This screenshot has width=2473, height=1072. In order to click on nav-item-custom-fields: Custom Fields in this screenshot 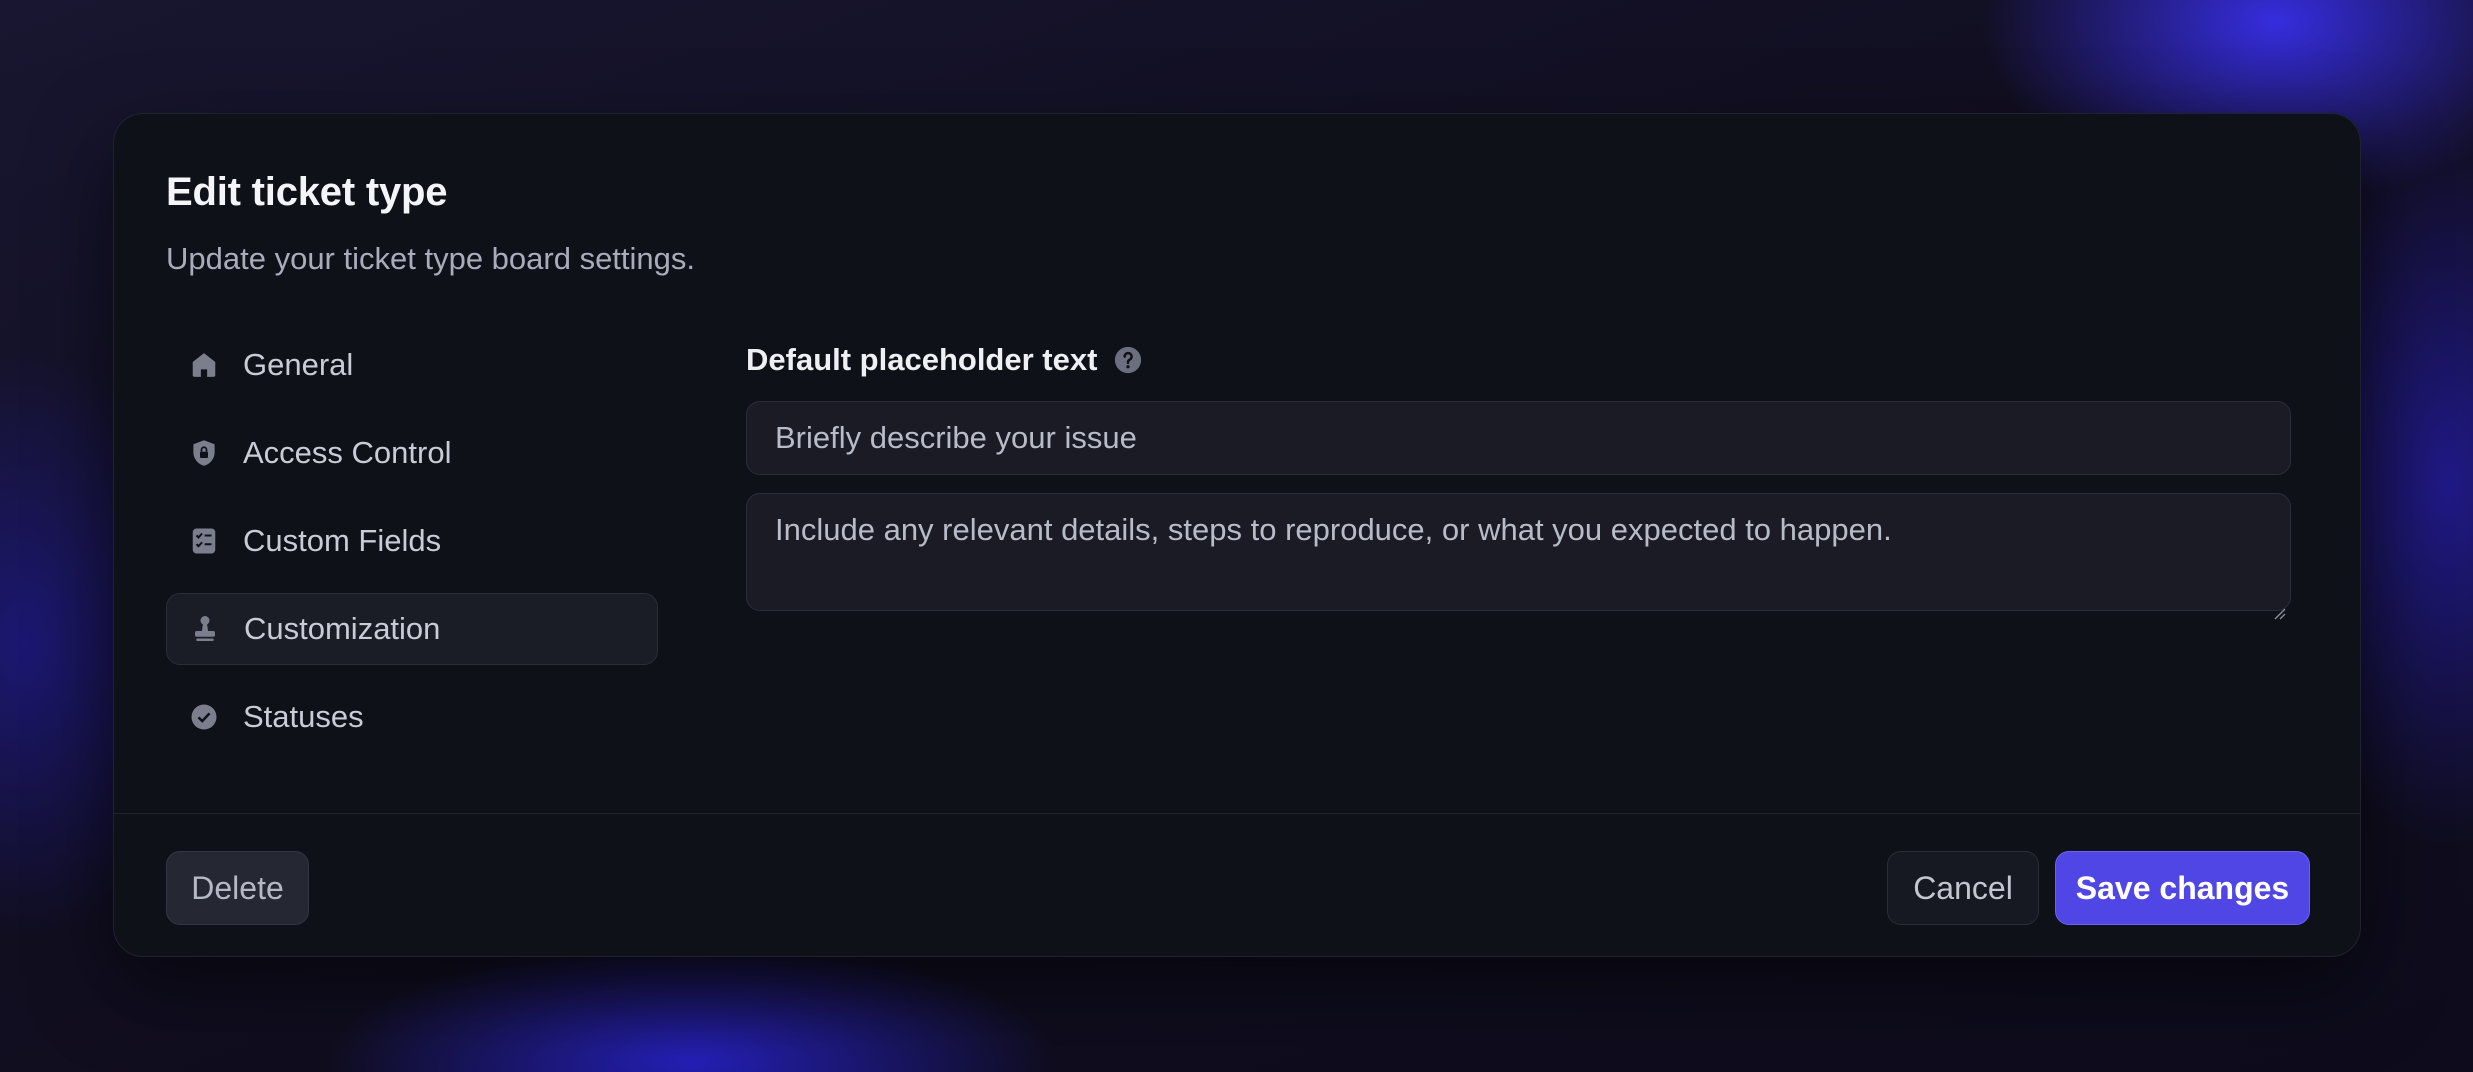, I will do `click(412, 541)`.